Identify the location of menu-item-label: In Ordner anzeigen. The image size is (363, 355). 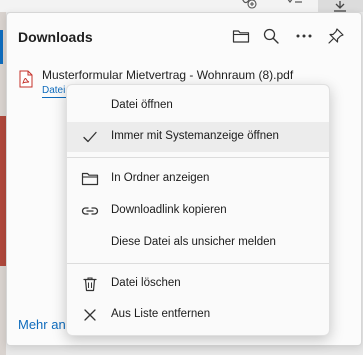
(160, 178).